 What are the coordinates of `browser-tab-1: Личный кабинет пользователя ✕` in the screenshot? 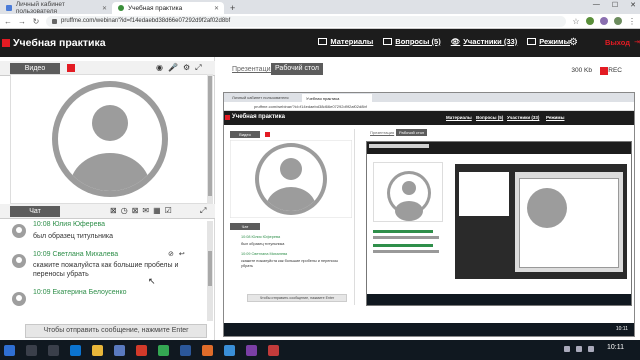 It's located at (56, 8).